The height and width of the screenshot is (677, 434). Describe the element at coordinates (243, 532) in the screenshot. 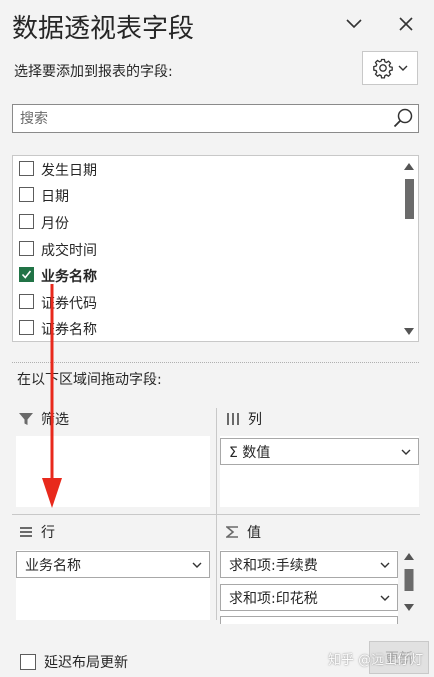

I see `values-area-header: 值` at that location.